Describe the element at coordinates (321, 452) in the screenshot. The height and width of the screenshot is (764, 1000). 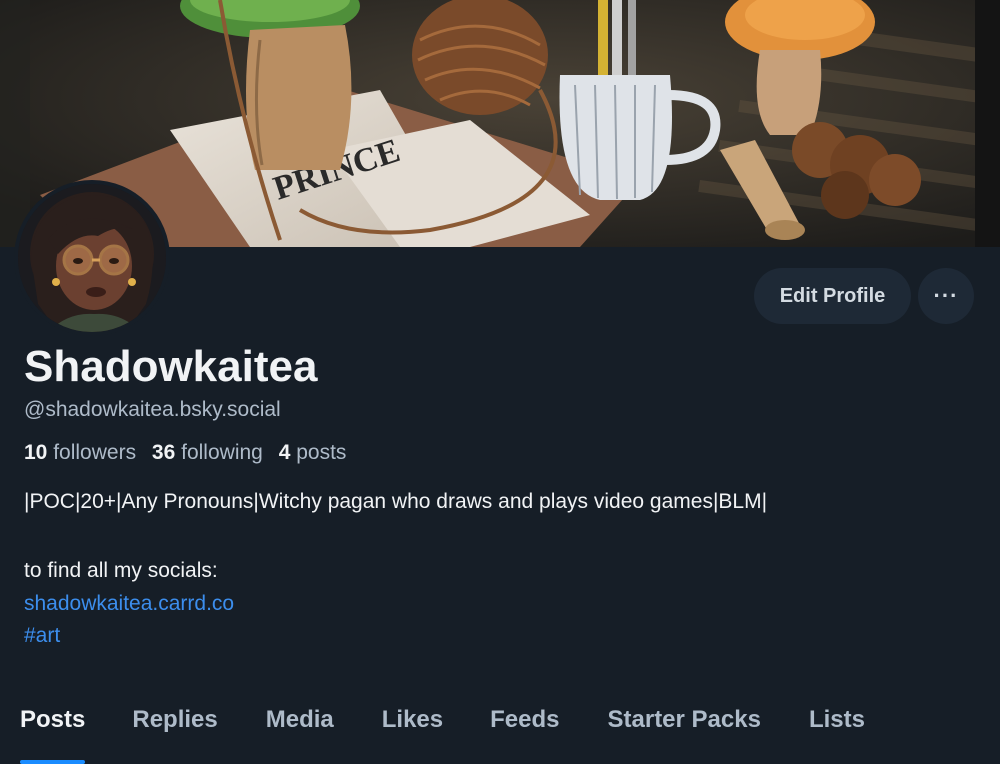
I see `posts-label: posts` at that location.